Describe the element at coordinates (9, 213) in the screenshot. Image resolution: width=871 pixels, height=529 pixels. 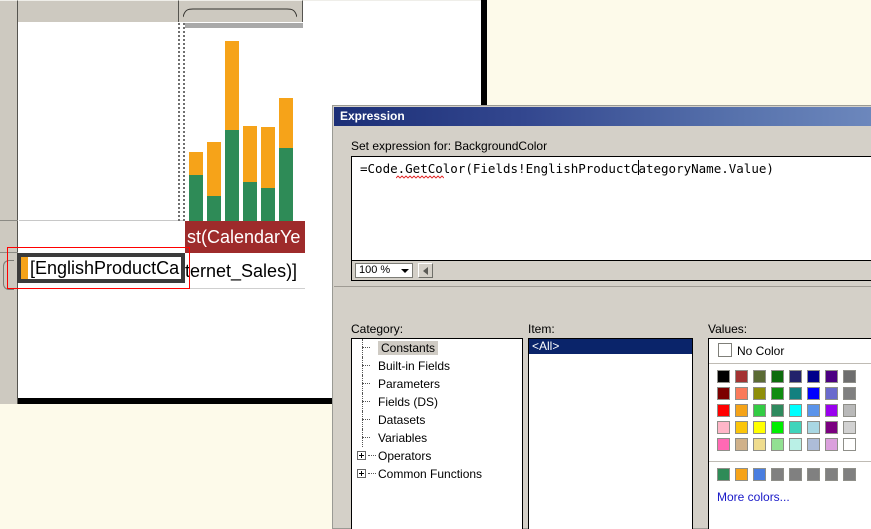
I see `tablix-row-header-strip` at that location.